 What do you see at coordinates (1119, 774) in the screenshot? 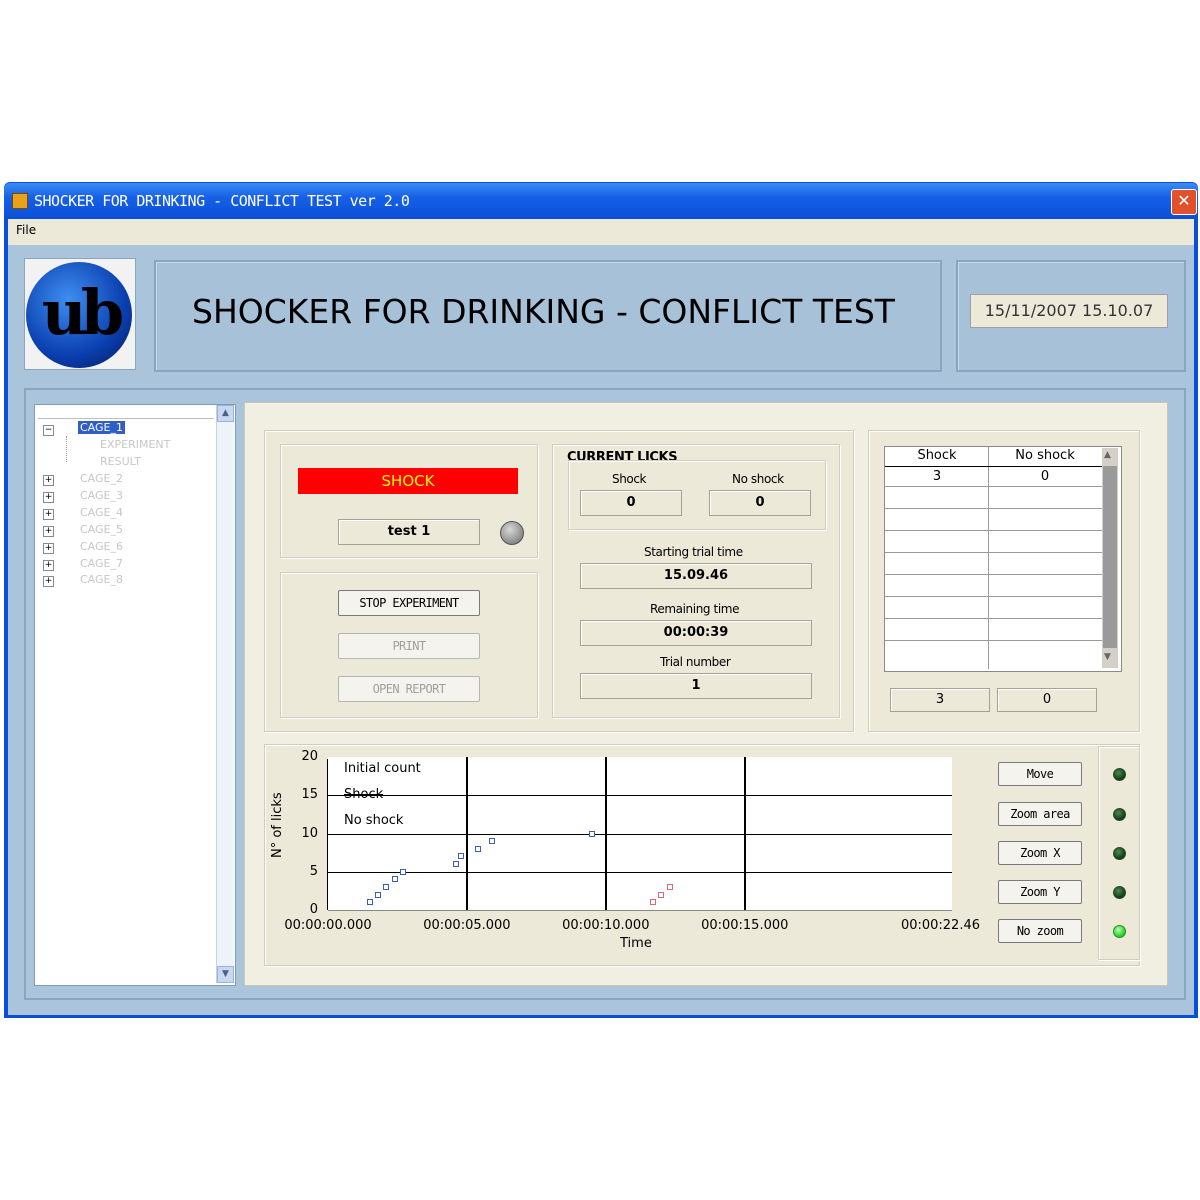
I see `move-led` at bounding box center [1119, 774].